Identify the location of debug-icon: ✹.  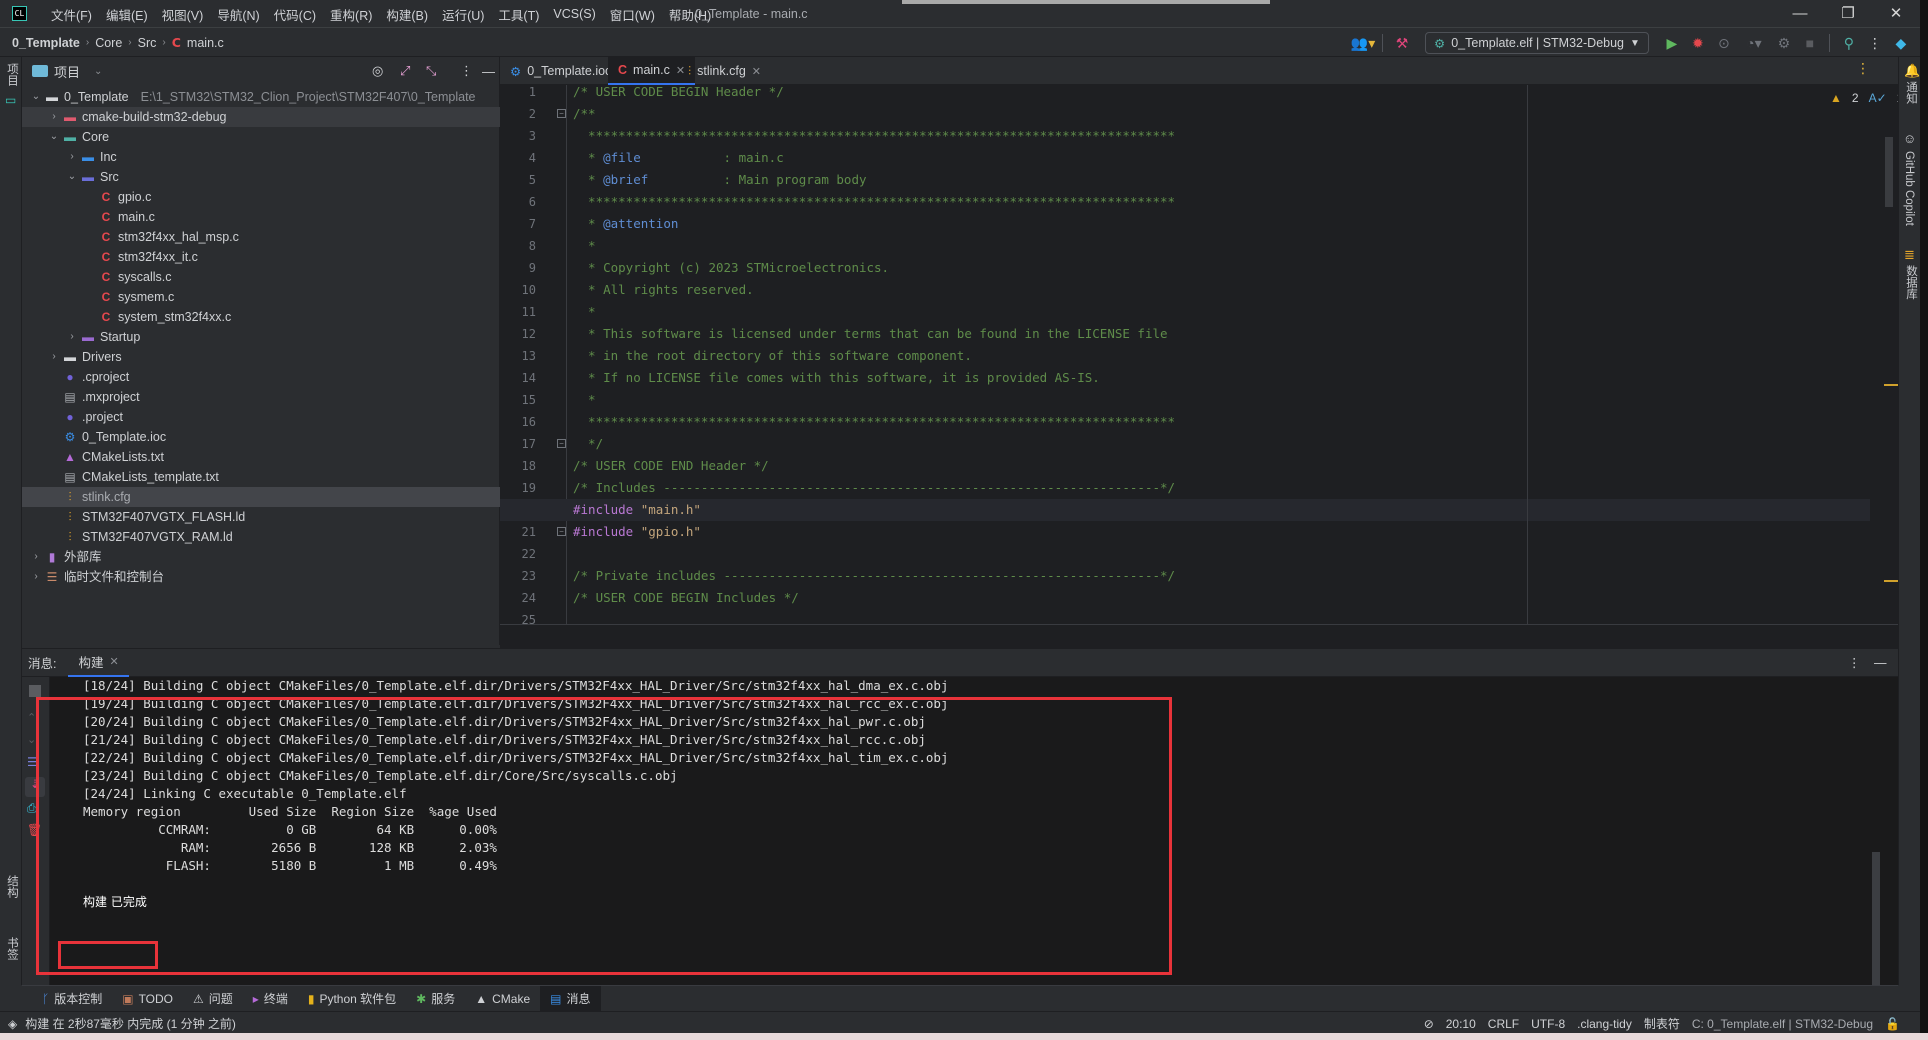
(1698, 43).